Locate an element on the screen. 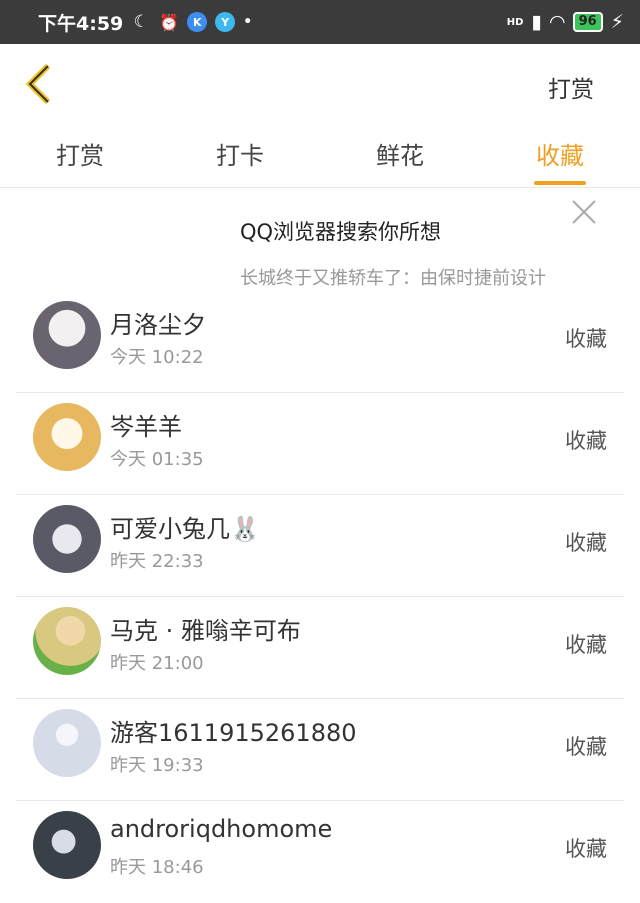 Image resolution: width=640 pixels, height=903 pixels. timestamp: 昨天 21:00 is located at coordinates (157, 663).